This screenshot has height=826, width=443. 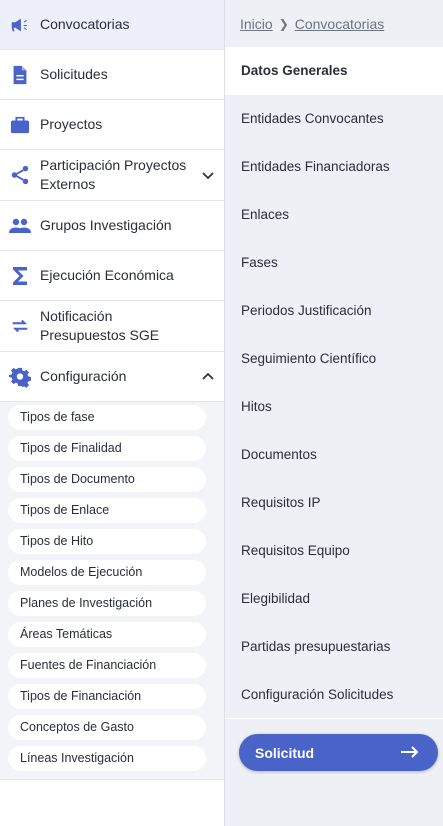 What do you see at coordinates (107, 634) in the screenshot?
I see `submenu-item-areas-tematicas: Áreas Temáticas` at bounding box center [107, 634].